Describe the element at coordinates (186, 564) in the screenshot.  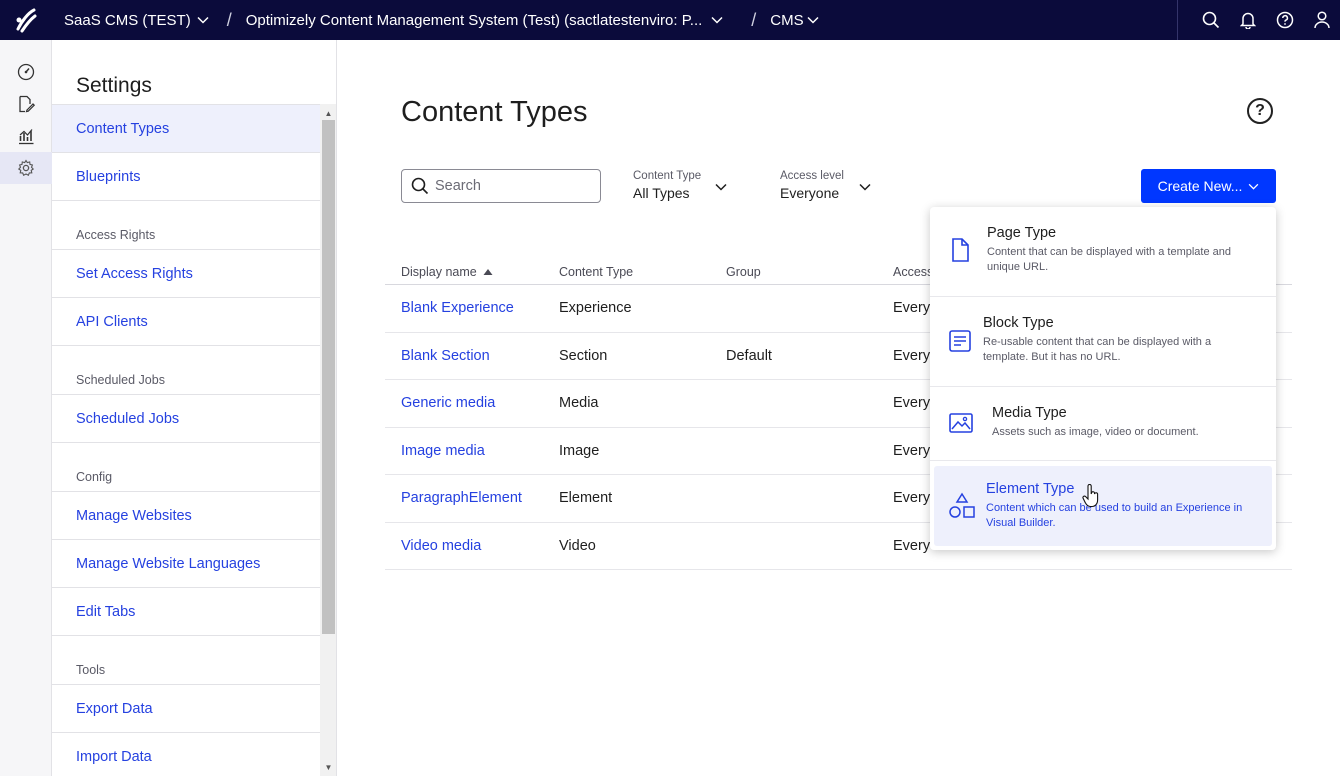
I see `settings-item-manage-website-languages: Manage Website Languages` at that location.